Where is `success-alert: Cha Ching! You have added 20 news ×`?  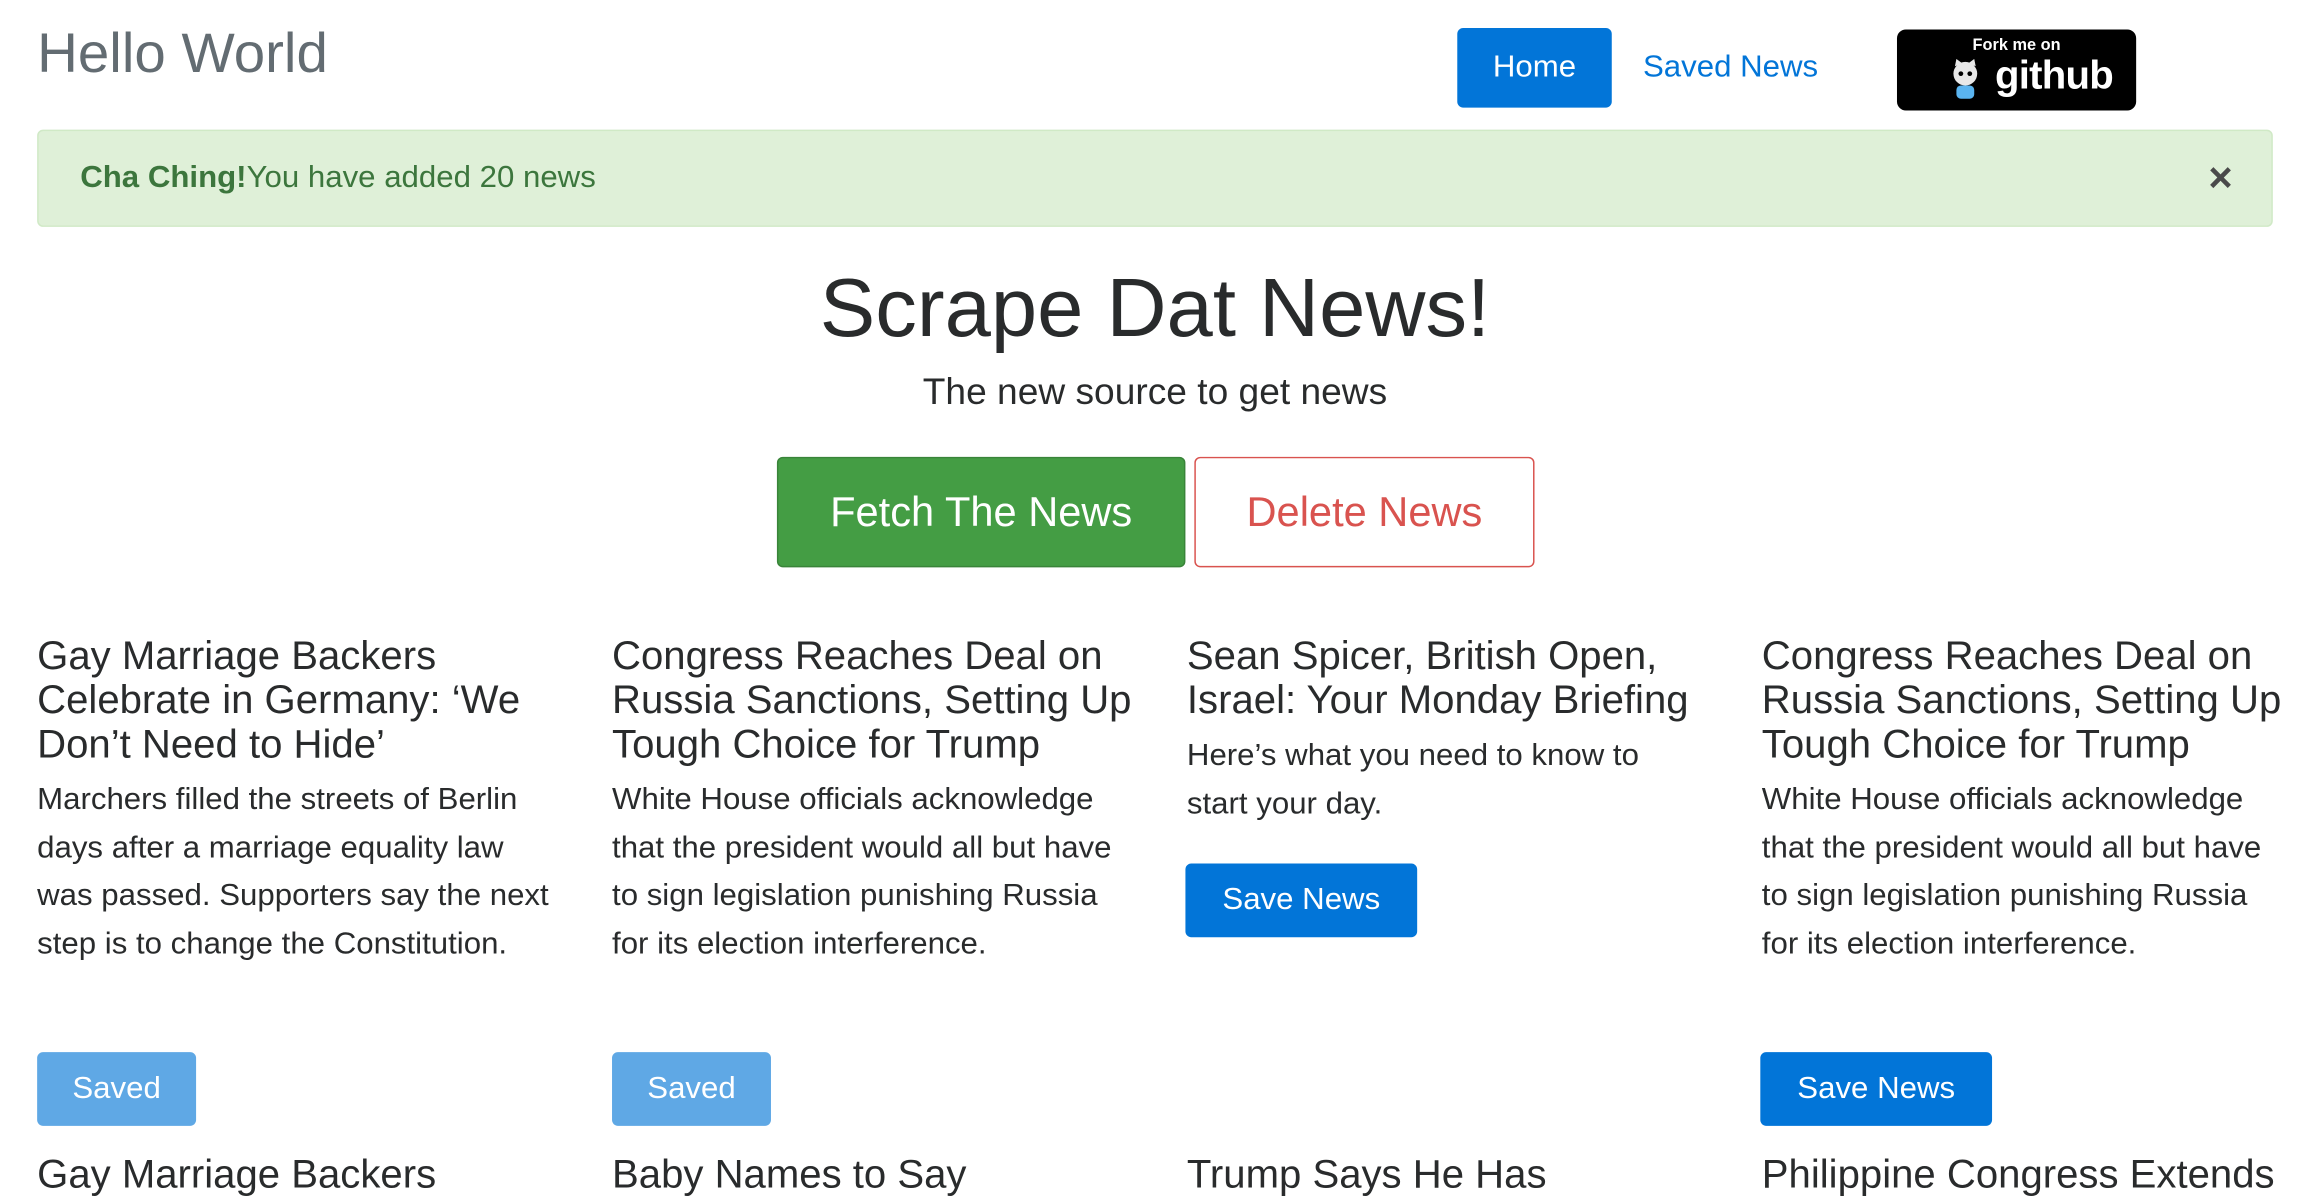 success-alert: Cha Ching! You have added 20 news × is located at coordinates (1155, 178).